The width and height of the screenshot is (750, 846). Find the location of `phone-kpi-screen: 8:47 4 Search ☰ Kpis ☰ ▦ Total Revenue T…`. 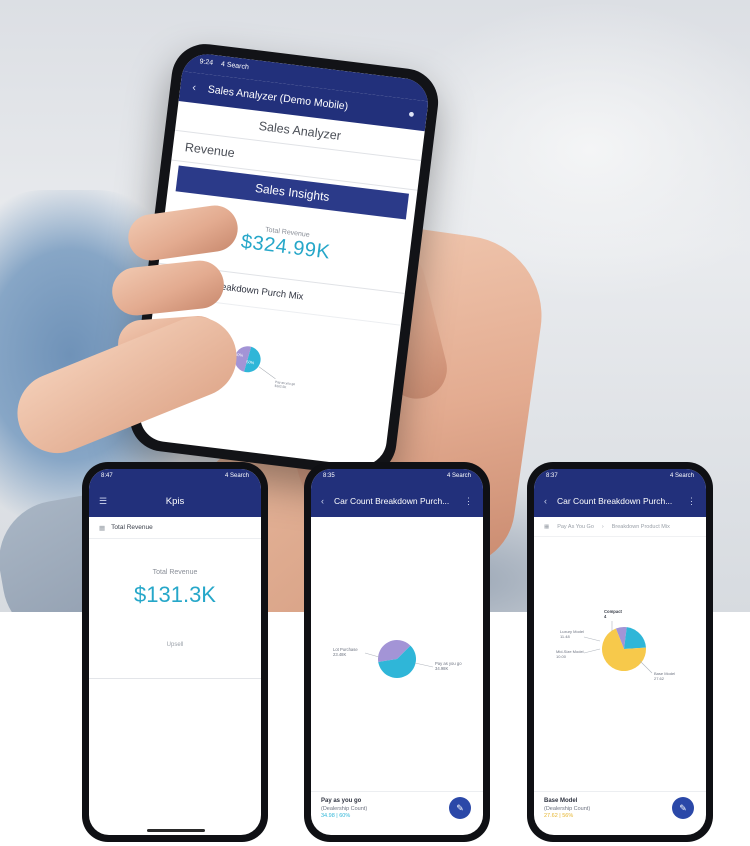

phone-kpi-screen: 8:47 4 Search ☰ Kpis ☰ ▦ Total Revenue T… is located at coordinates (175, 652).